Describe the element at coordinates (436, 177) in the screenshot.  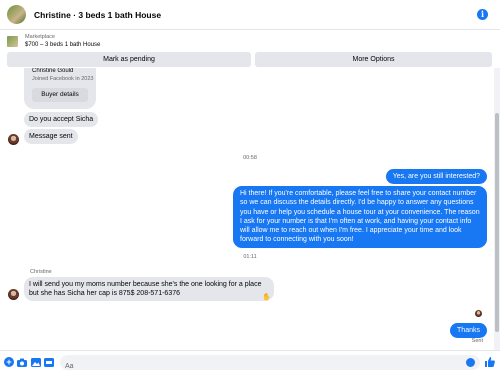
I see `message-outgoing: Yes, are you still interested?` at that location.